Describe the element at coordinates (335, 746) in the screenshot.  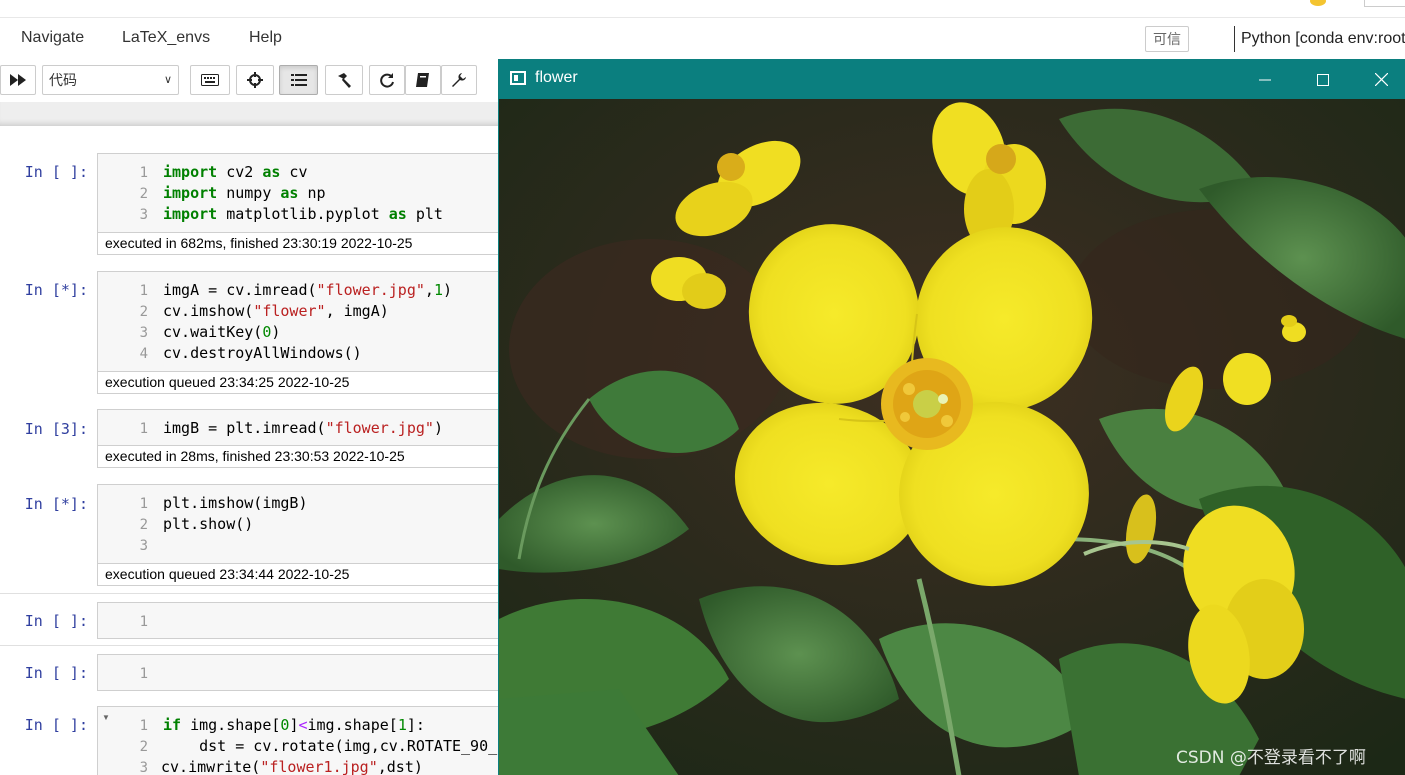
I see `code-line: dst = cv.rotate(img,cv.ROTATE_90_C` at that location.